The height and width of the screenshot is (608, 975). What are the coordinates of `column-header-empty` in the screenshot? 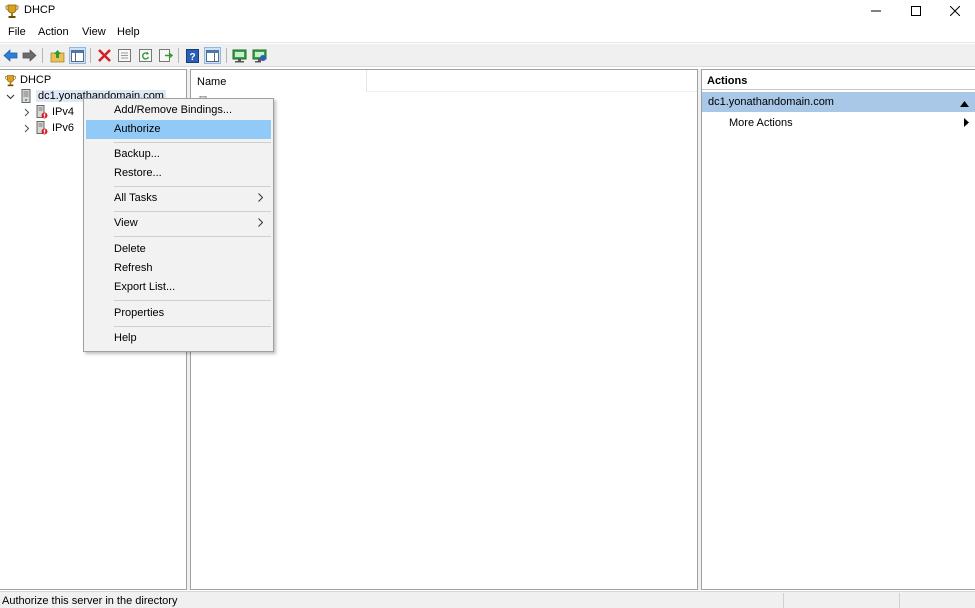 It's located at (532, 81).